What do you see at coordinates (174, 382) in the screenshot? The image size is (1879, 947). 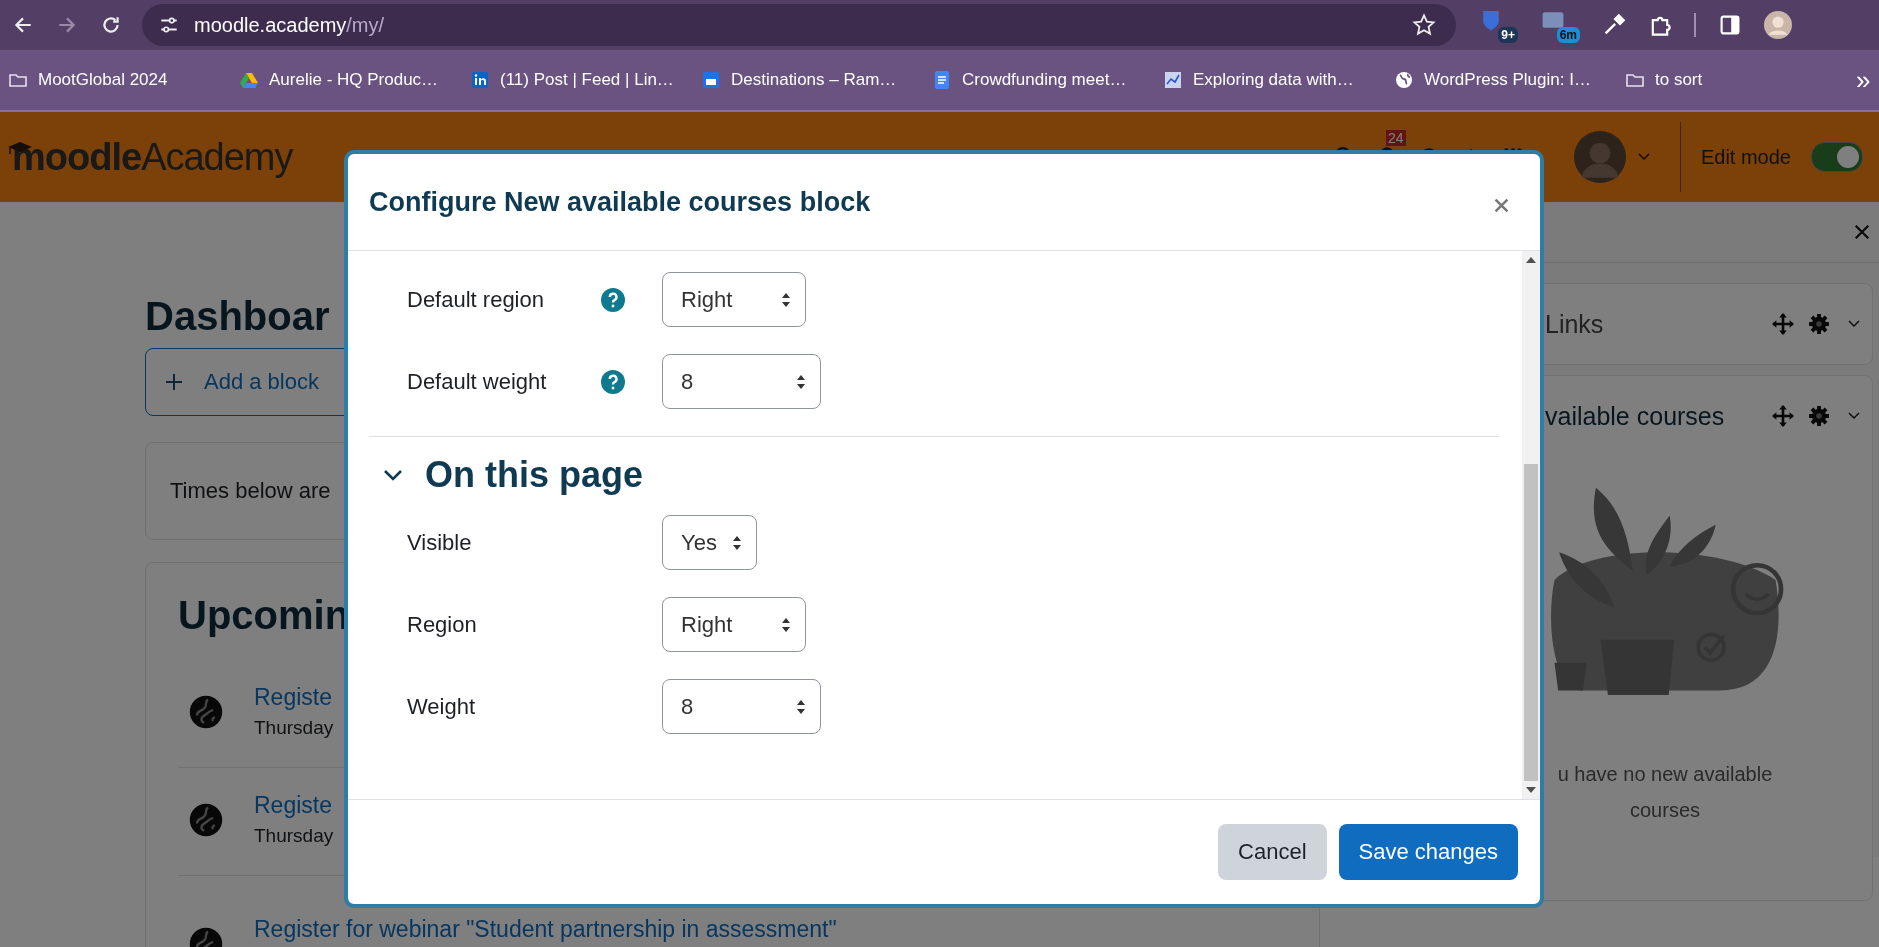 I see `plus-icon` at bounding box center [174, 382].